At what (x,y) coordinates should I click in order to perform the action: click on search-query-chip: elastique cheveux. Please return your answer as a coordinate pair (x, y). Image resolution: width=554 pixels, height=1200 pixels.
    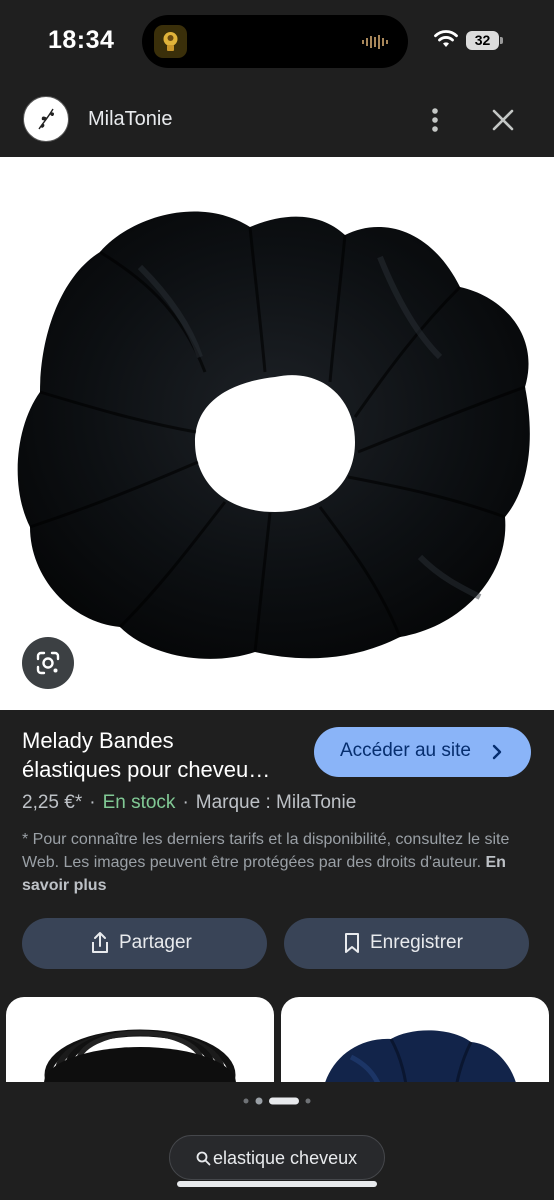
    Looking at the image, I should click on (277, 1157).